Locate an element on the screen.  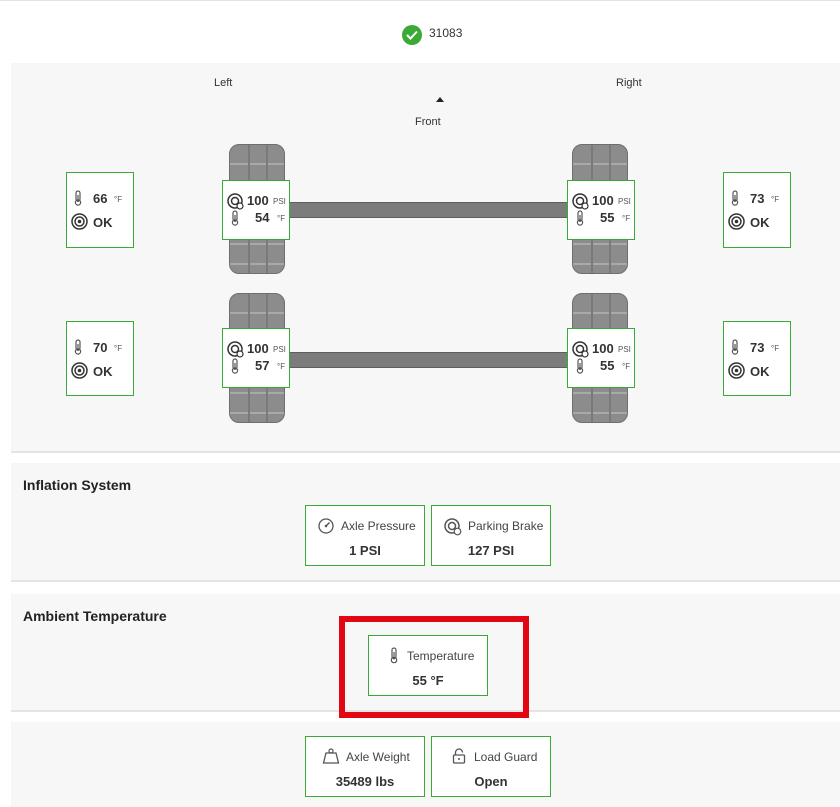
unlock-icon is located at coordinates (459, 756).